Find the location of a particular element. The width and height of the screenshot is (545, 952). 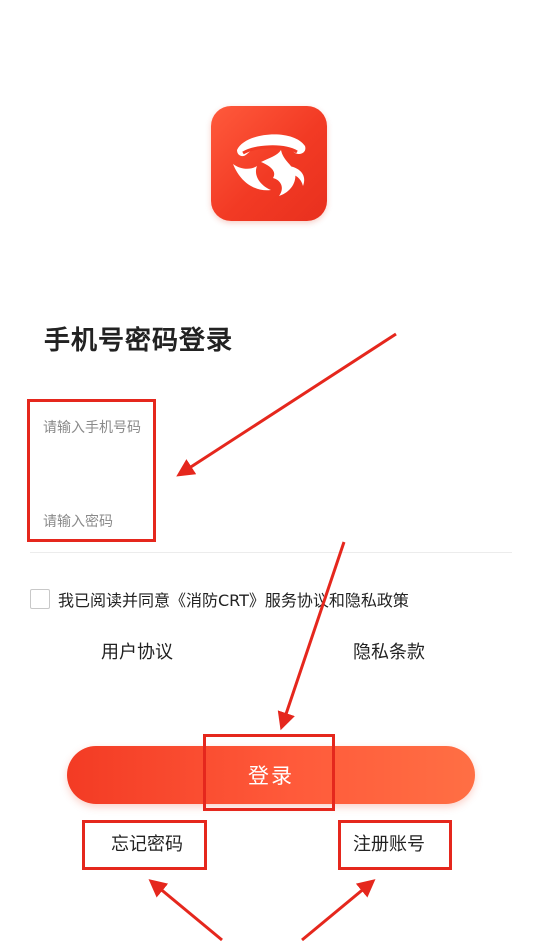

agreement-checkbox is located at coordinates (40, 599).